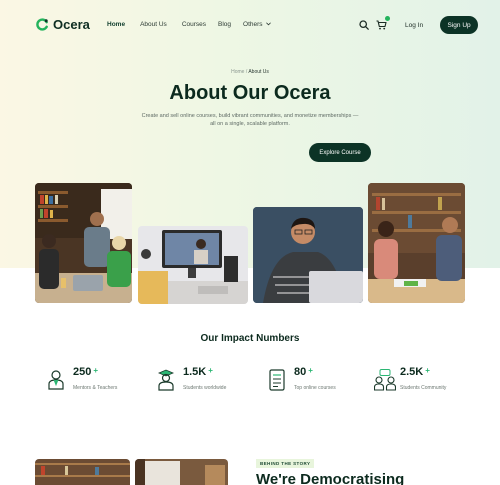 Image resolution: width=500 pixels, height=485 pixels. What do you see at coordinates (258, 72) in the screenshot?
I see `breadcrumb-current: About Us` at bounding box center [258, 72].